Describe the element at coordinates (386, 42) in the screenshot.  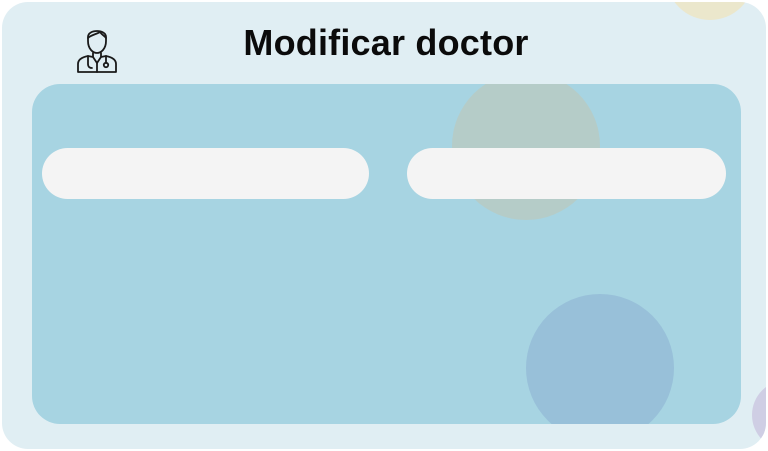
I see `page-title: Modificar doctor` at that location.